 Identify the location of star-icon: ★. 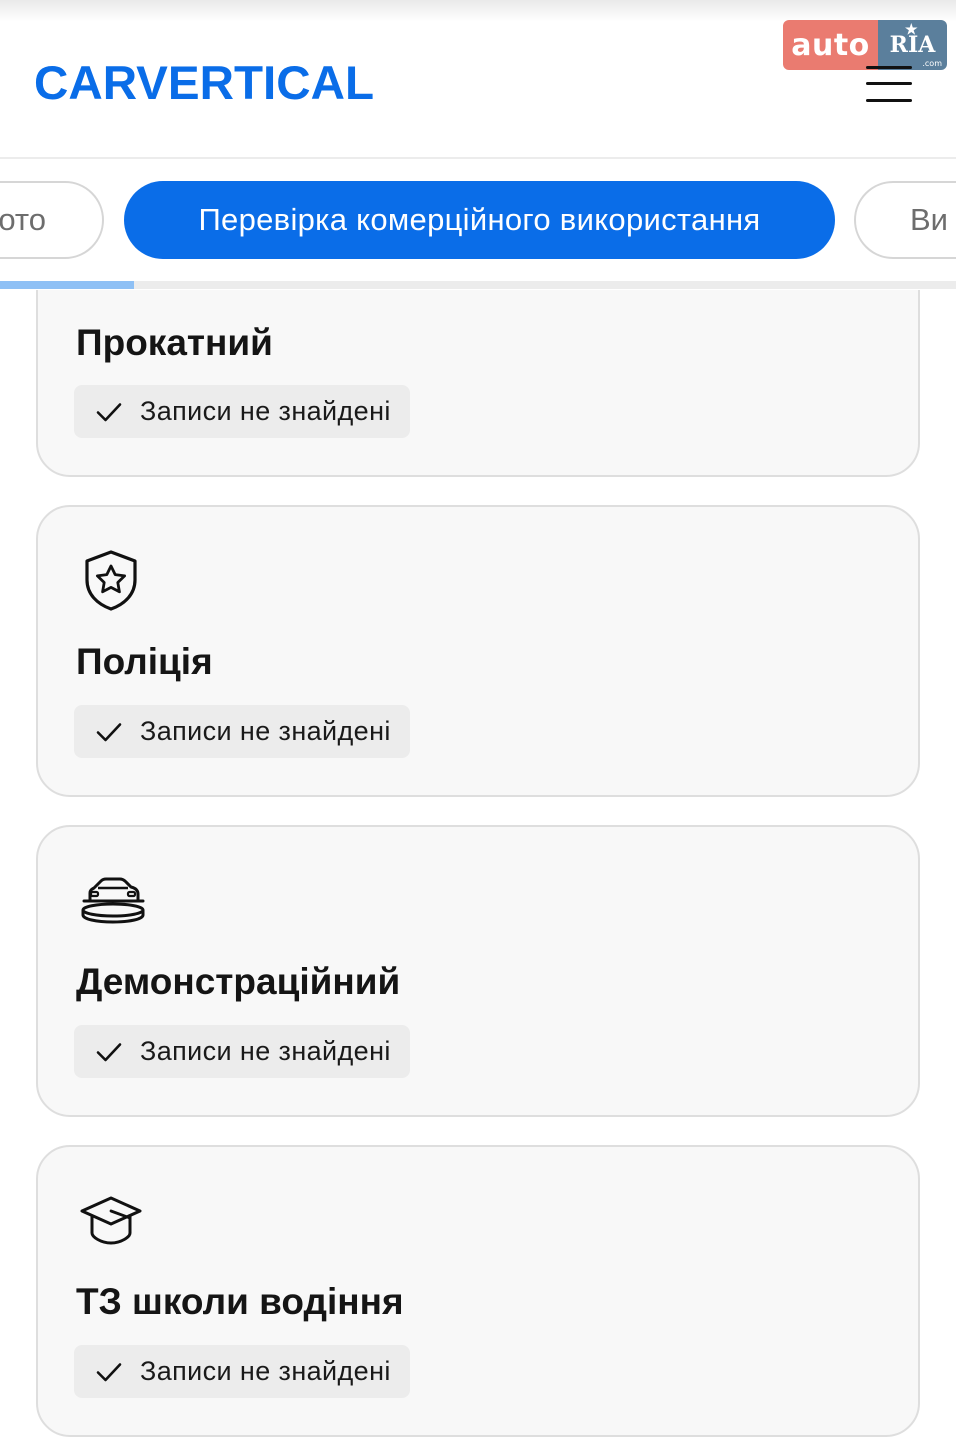
(911, 30).